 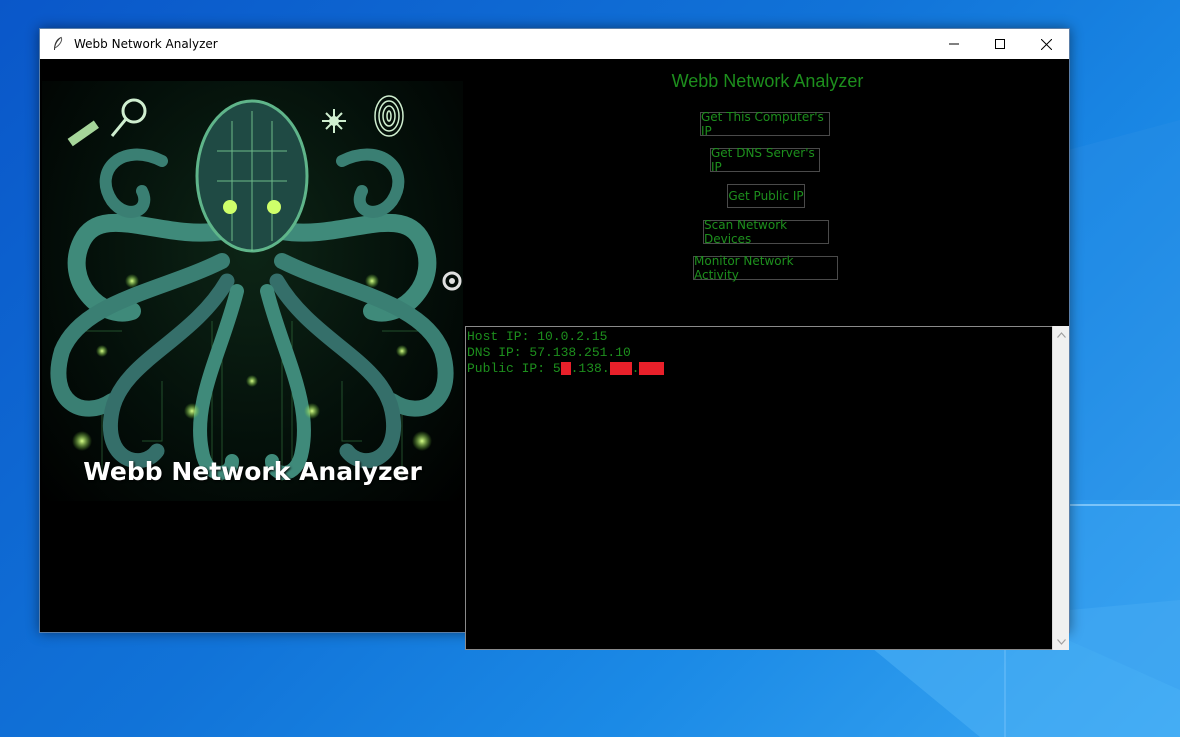 What do you see at coordinates (767, 81) in the screenshot?
I see `app-heading: Webb Network Analyzer` at bounding box center [767, 81].